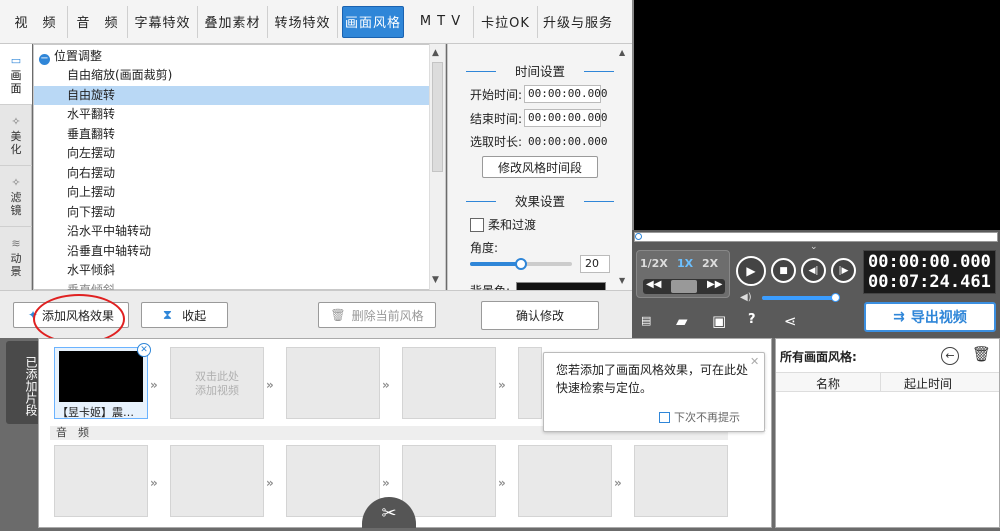  Describe the element at coordinates (540, 315) in the screenshot. I see `confirm-modify-button: 确认修改` at that location.